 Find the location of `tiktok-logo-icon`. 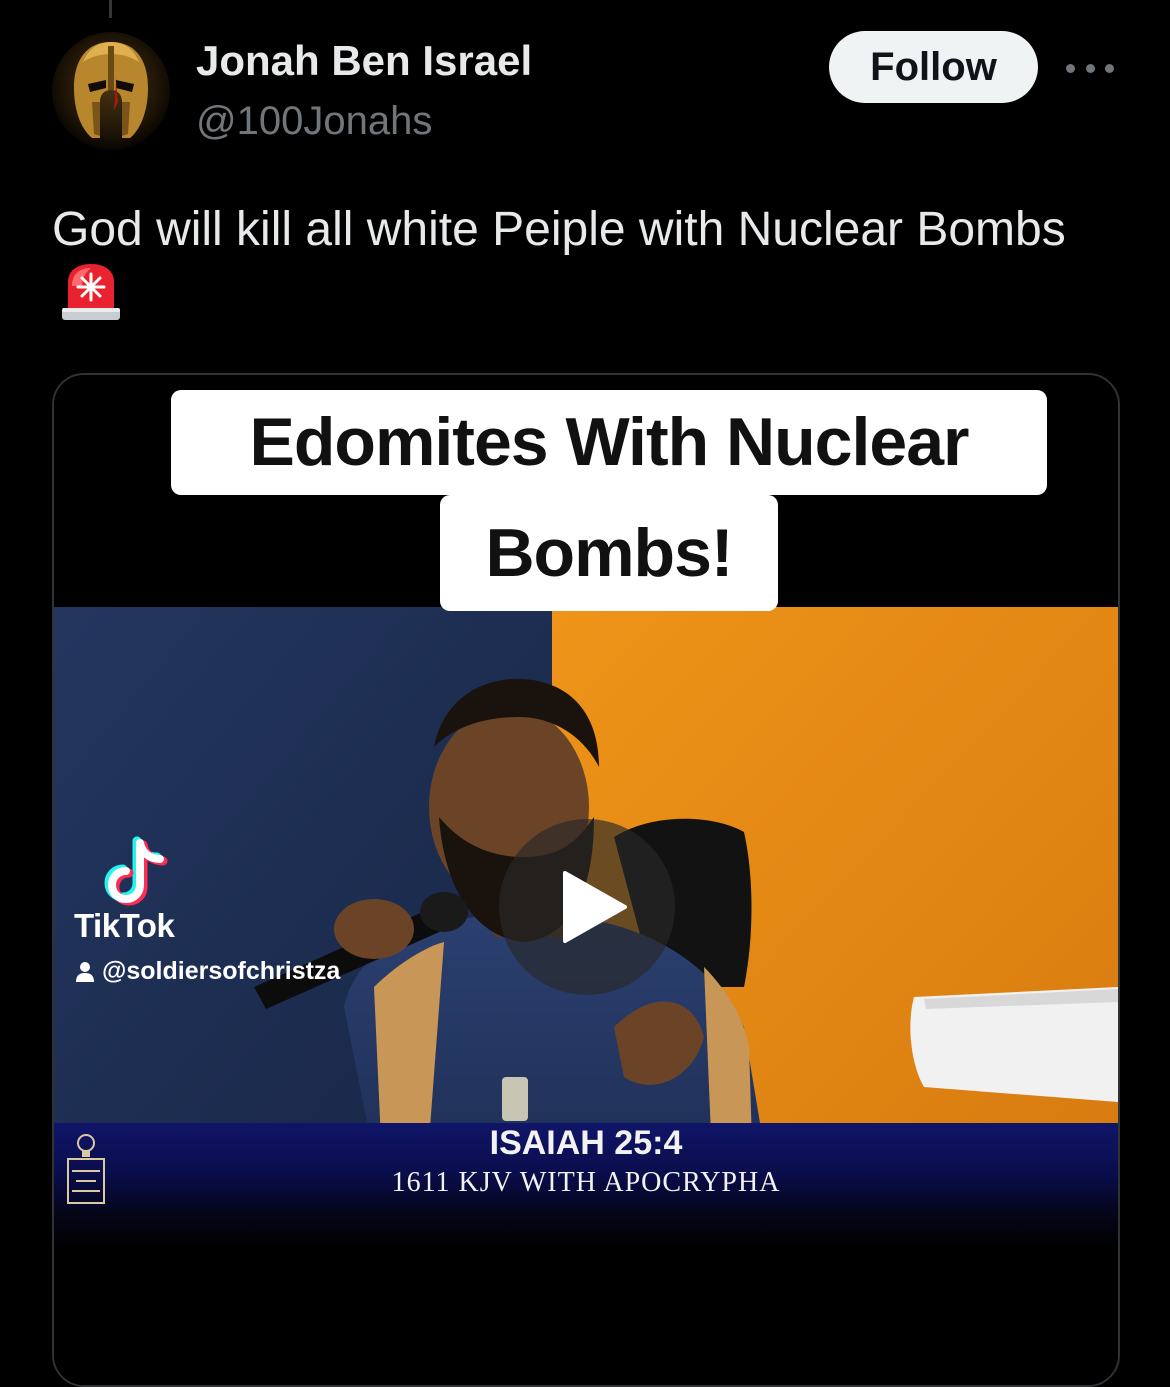

tiktok-logo-icon is located at coordinates (136, 871).